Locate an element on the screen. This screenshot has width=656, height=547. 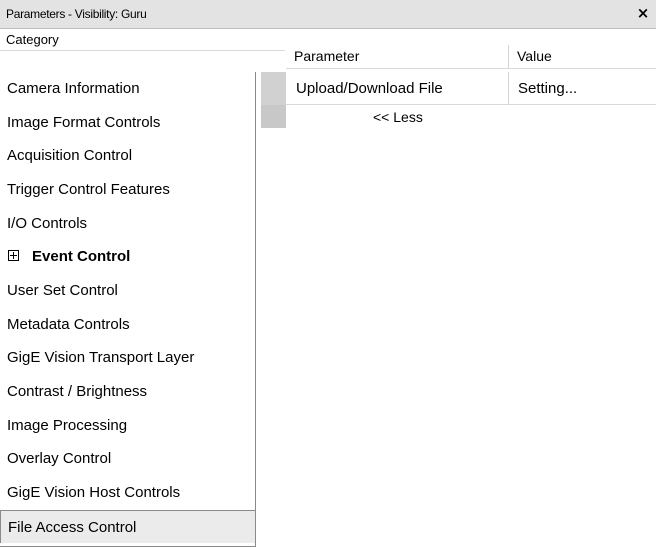
row-header-gutter is located at coordinates (273, 100).